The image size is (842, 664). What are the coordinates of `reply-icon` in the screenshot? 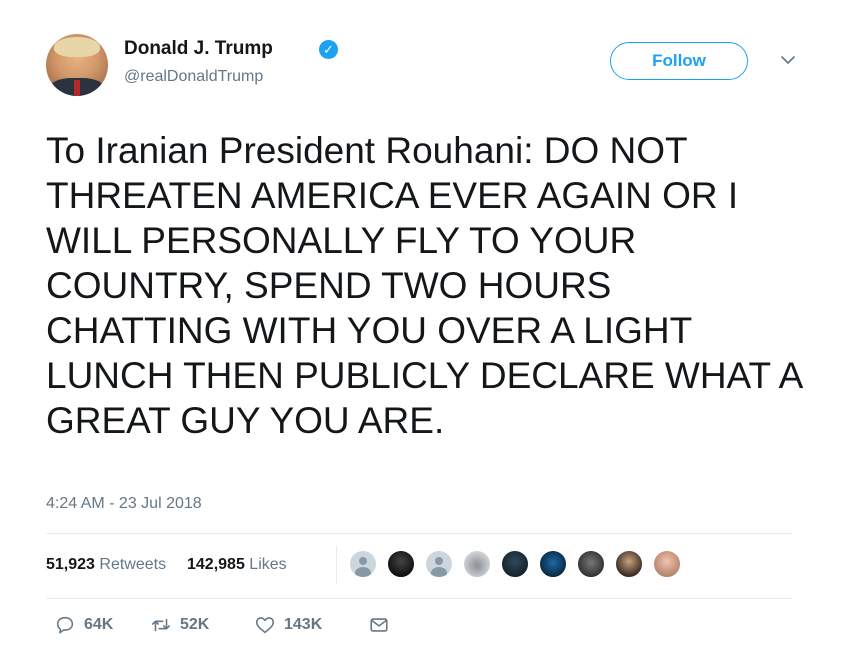 It's located at (65, 625).